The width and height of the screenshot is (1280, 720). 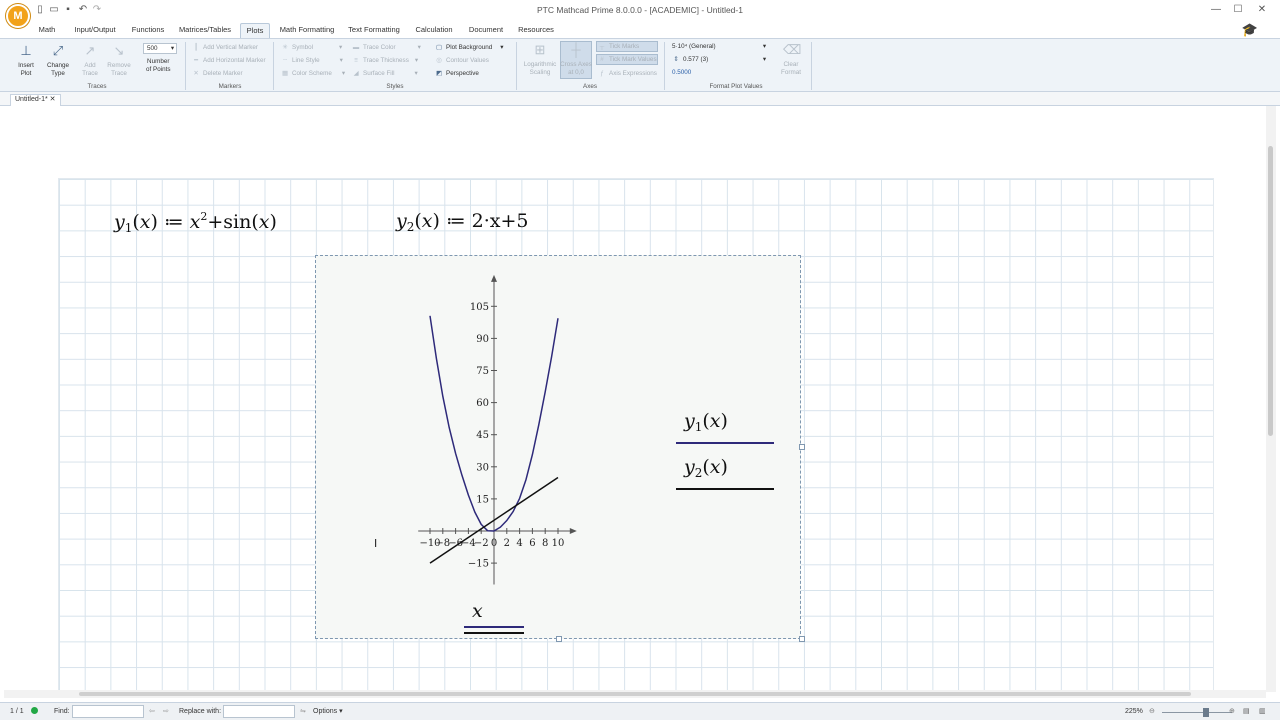 I want to click on vertical-scroll-thumb, so click(x=1270, y=291).